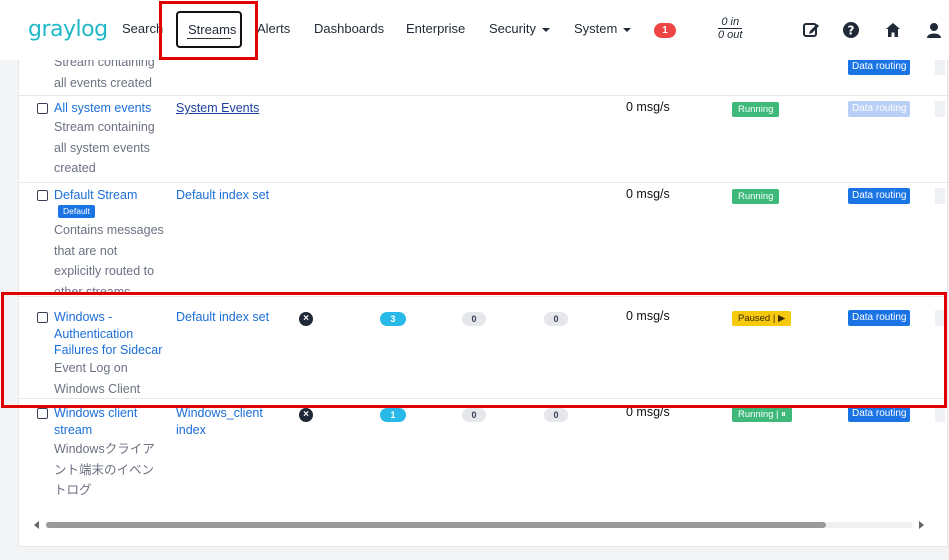  What do you see at coordinates (100, 421) in the screenshot?
I see `stream-title-link: Windows client stream` at bounding box center [100, 421].